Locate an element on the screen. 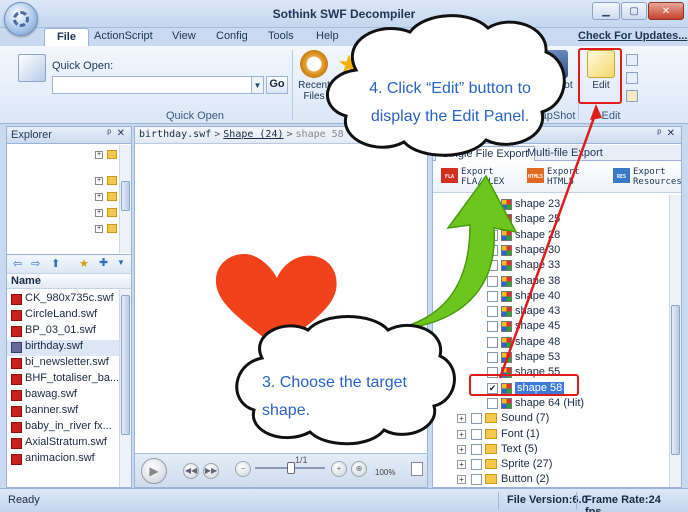 This screenshot has height=512, width=688. shape-tree-item: shape 48 is located at coordinates (551, 342).